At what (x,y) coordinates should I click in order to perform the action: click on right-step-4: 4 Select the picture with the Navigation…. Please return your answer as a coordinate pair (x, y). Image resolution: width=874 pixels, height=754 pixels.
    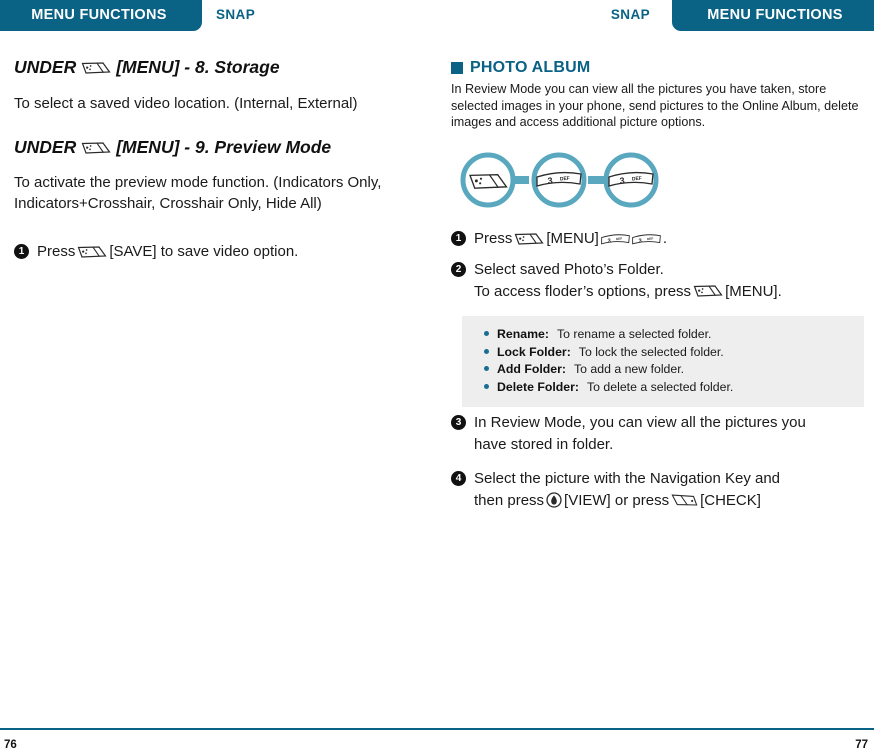
    Looking at the image, I should click on (655, 489).